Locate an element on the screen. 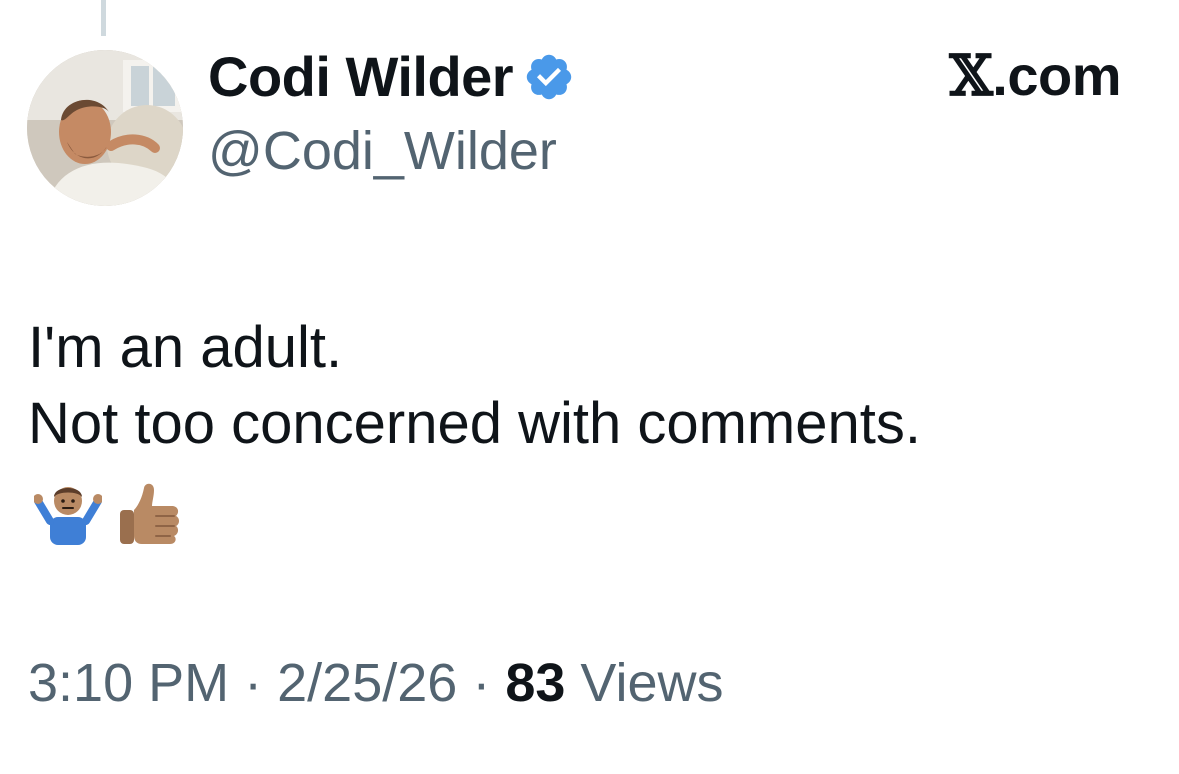 The width and height of the screenshot is (1179, 774). tweet-line-2: Not too concerned with comments. is located at coordinates (474, 423).